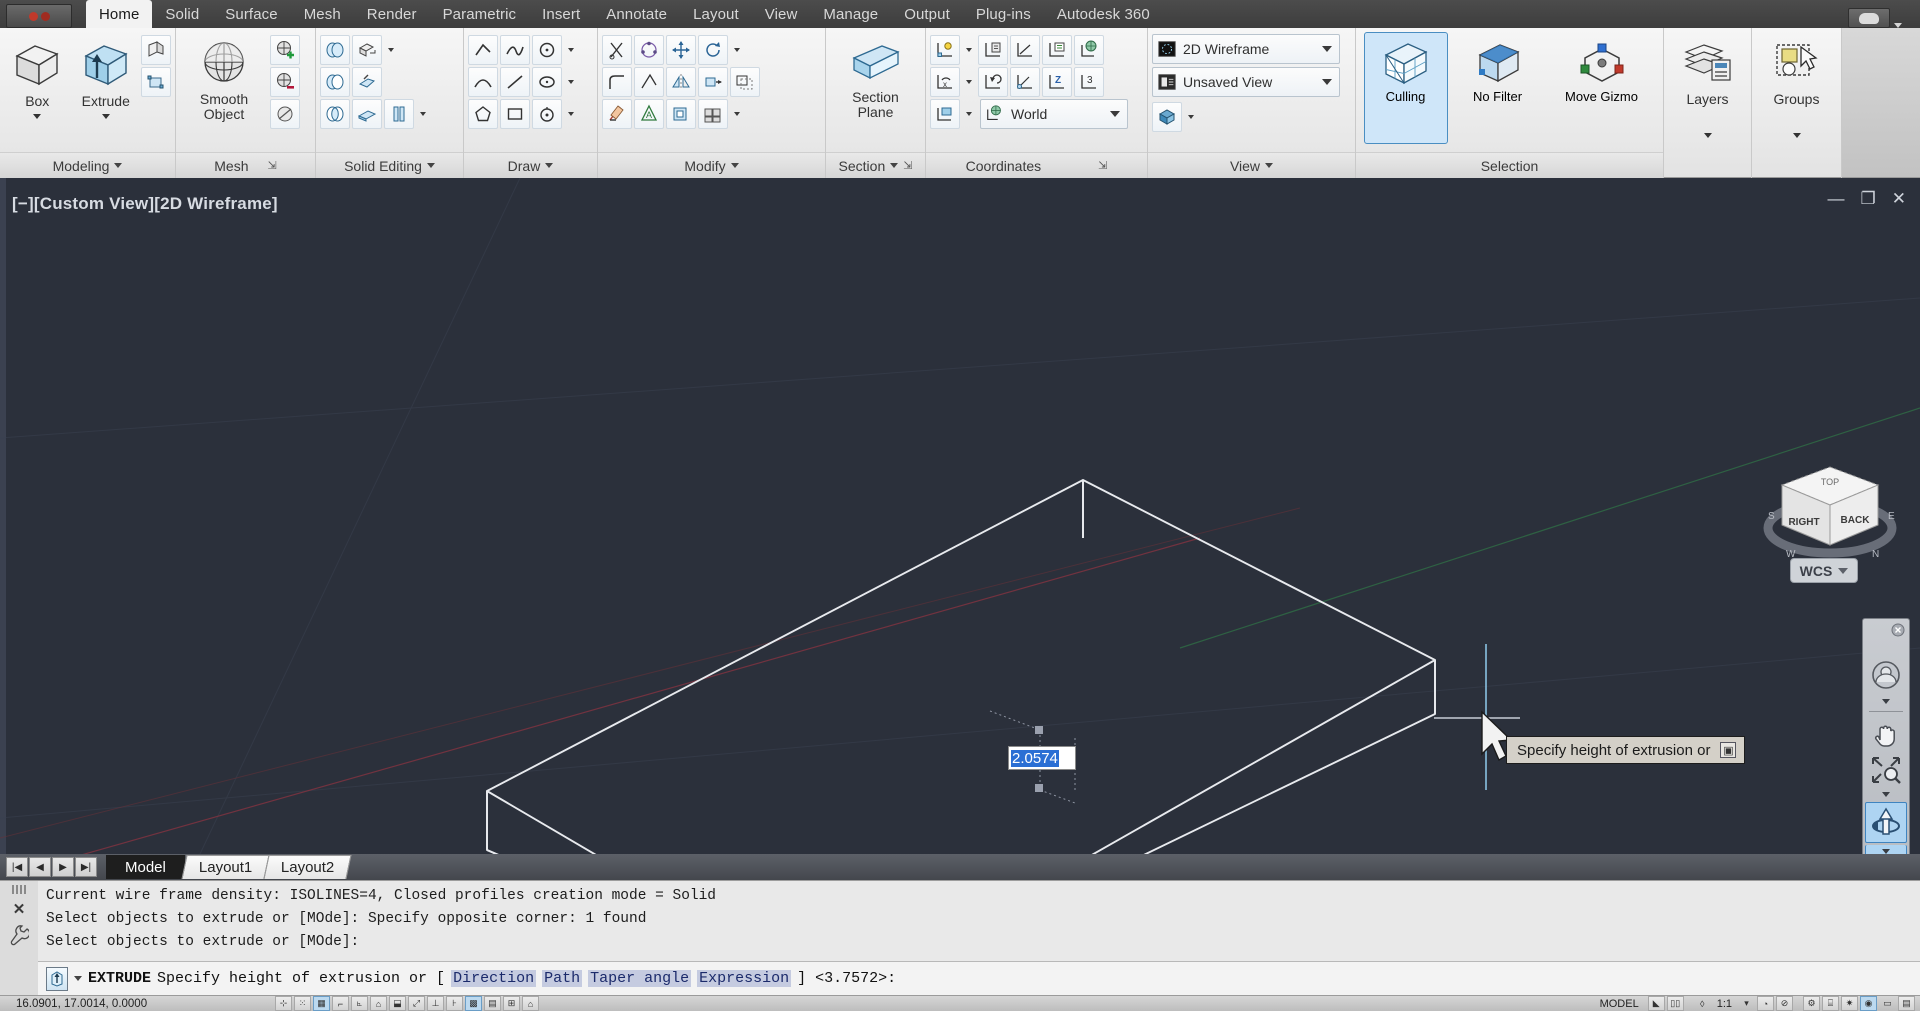 This screenshot has height=1011, width=1920. What do you see at coordinates (106, 89) in the screenshot?
I see `extrude-button: Extrude` at bounding box center [106, 89].